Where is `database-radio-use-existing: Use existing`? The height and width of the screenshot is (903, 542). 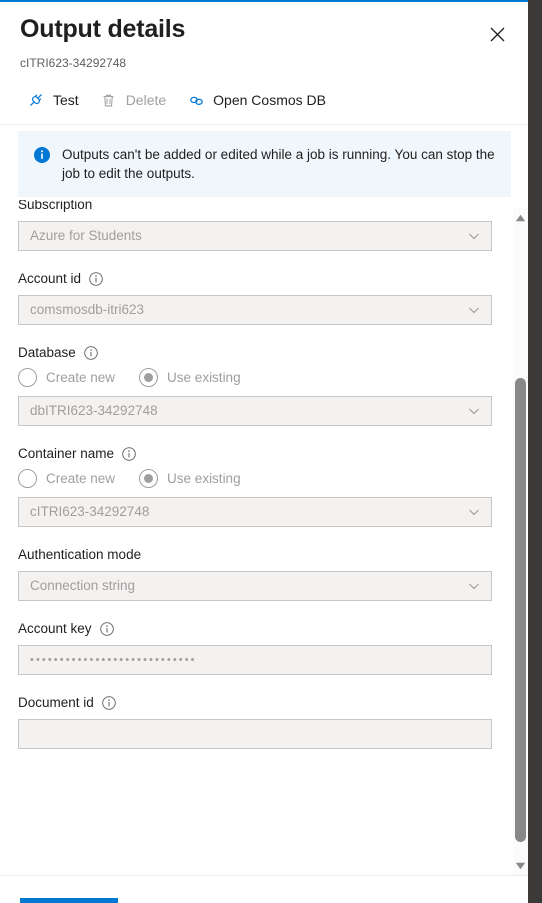 database-radio-use-existing: Use existing is located at coordinates (190, 377).